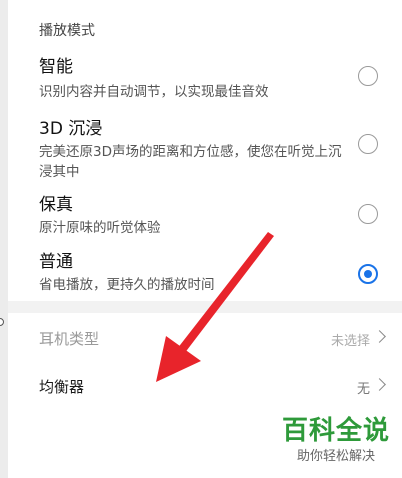 This screenshot has height=478, width=402. I want to click on watermark: 百科全说 助你轻松解决, so click(336, 441).